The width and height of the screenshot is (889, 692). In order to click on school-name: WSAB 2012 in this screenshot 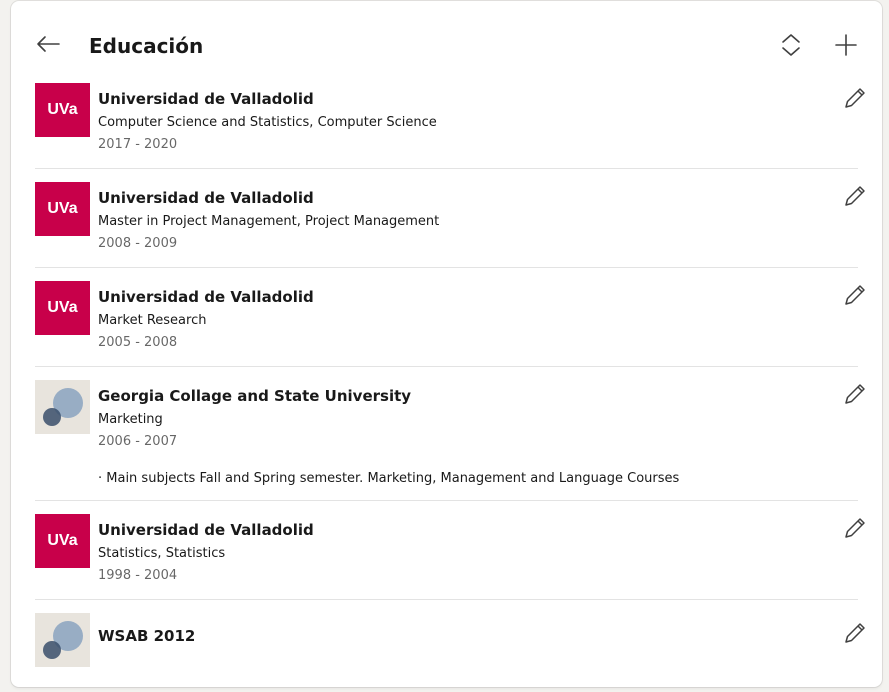, I will do `click(146, 636)`.